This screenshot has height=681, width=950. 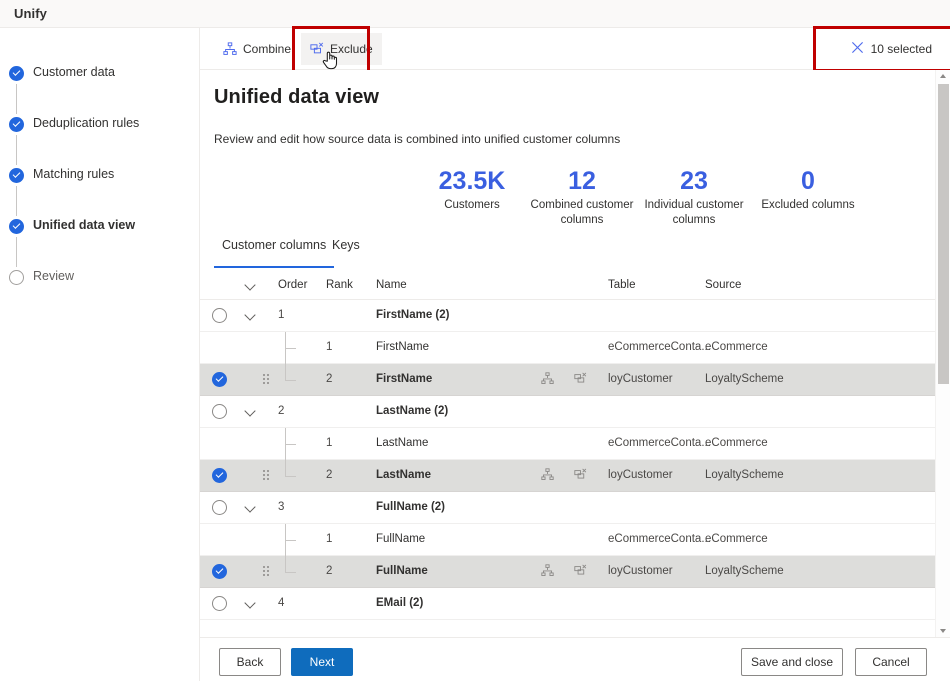 What do you see at coordinates (567, 508) in the screenshot?
I see `table-row: 3 FullName (2)` at bounding box center [567, 508].